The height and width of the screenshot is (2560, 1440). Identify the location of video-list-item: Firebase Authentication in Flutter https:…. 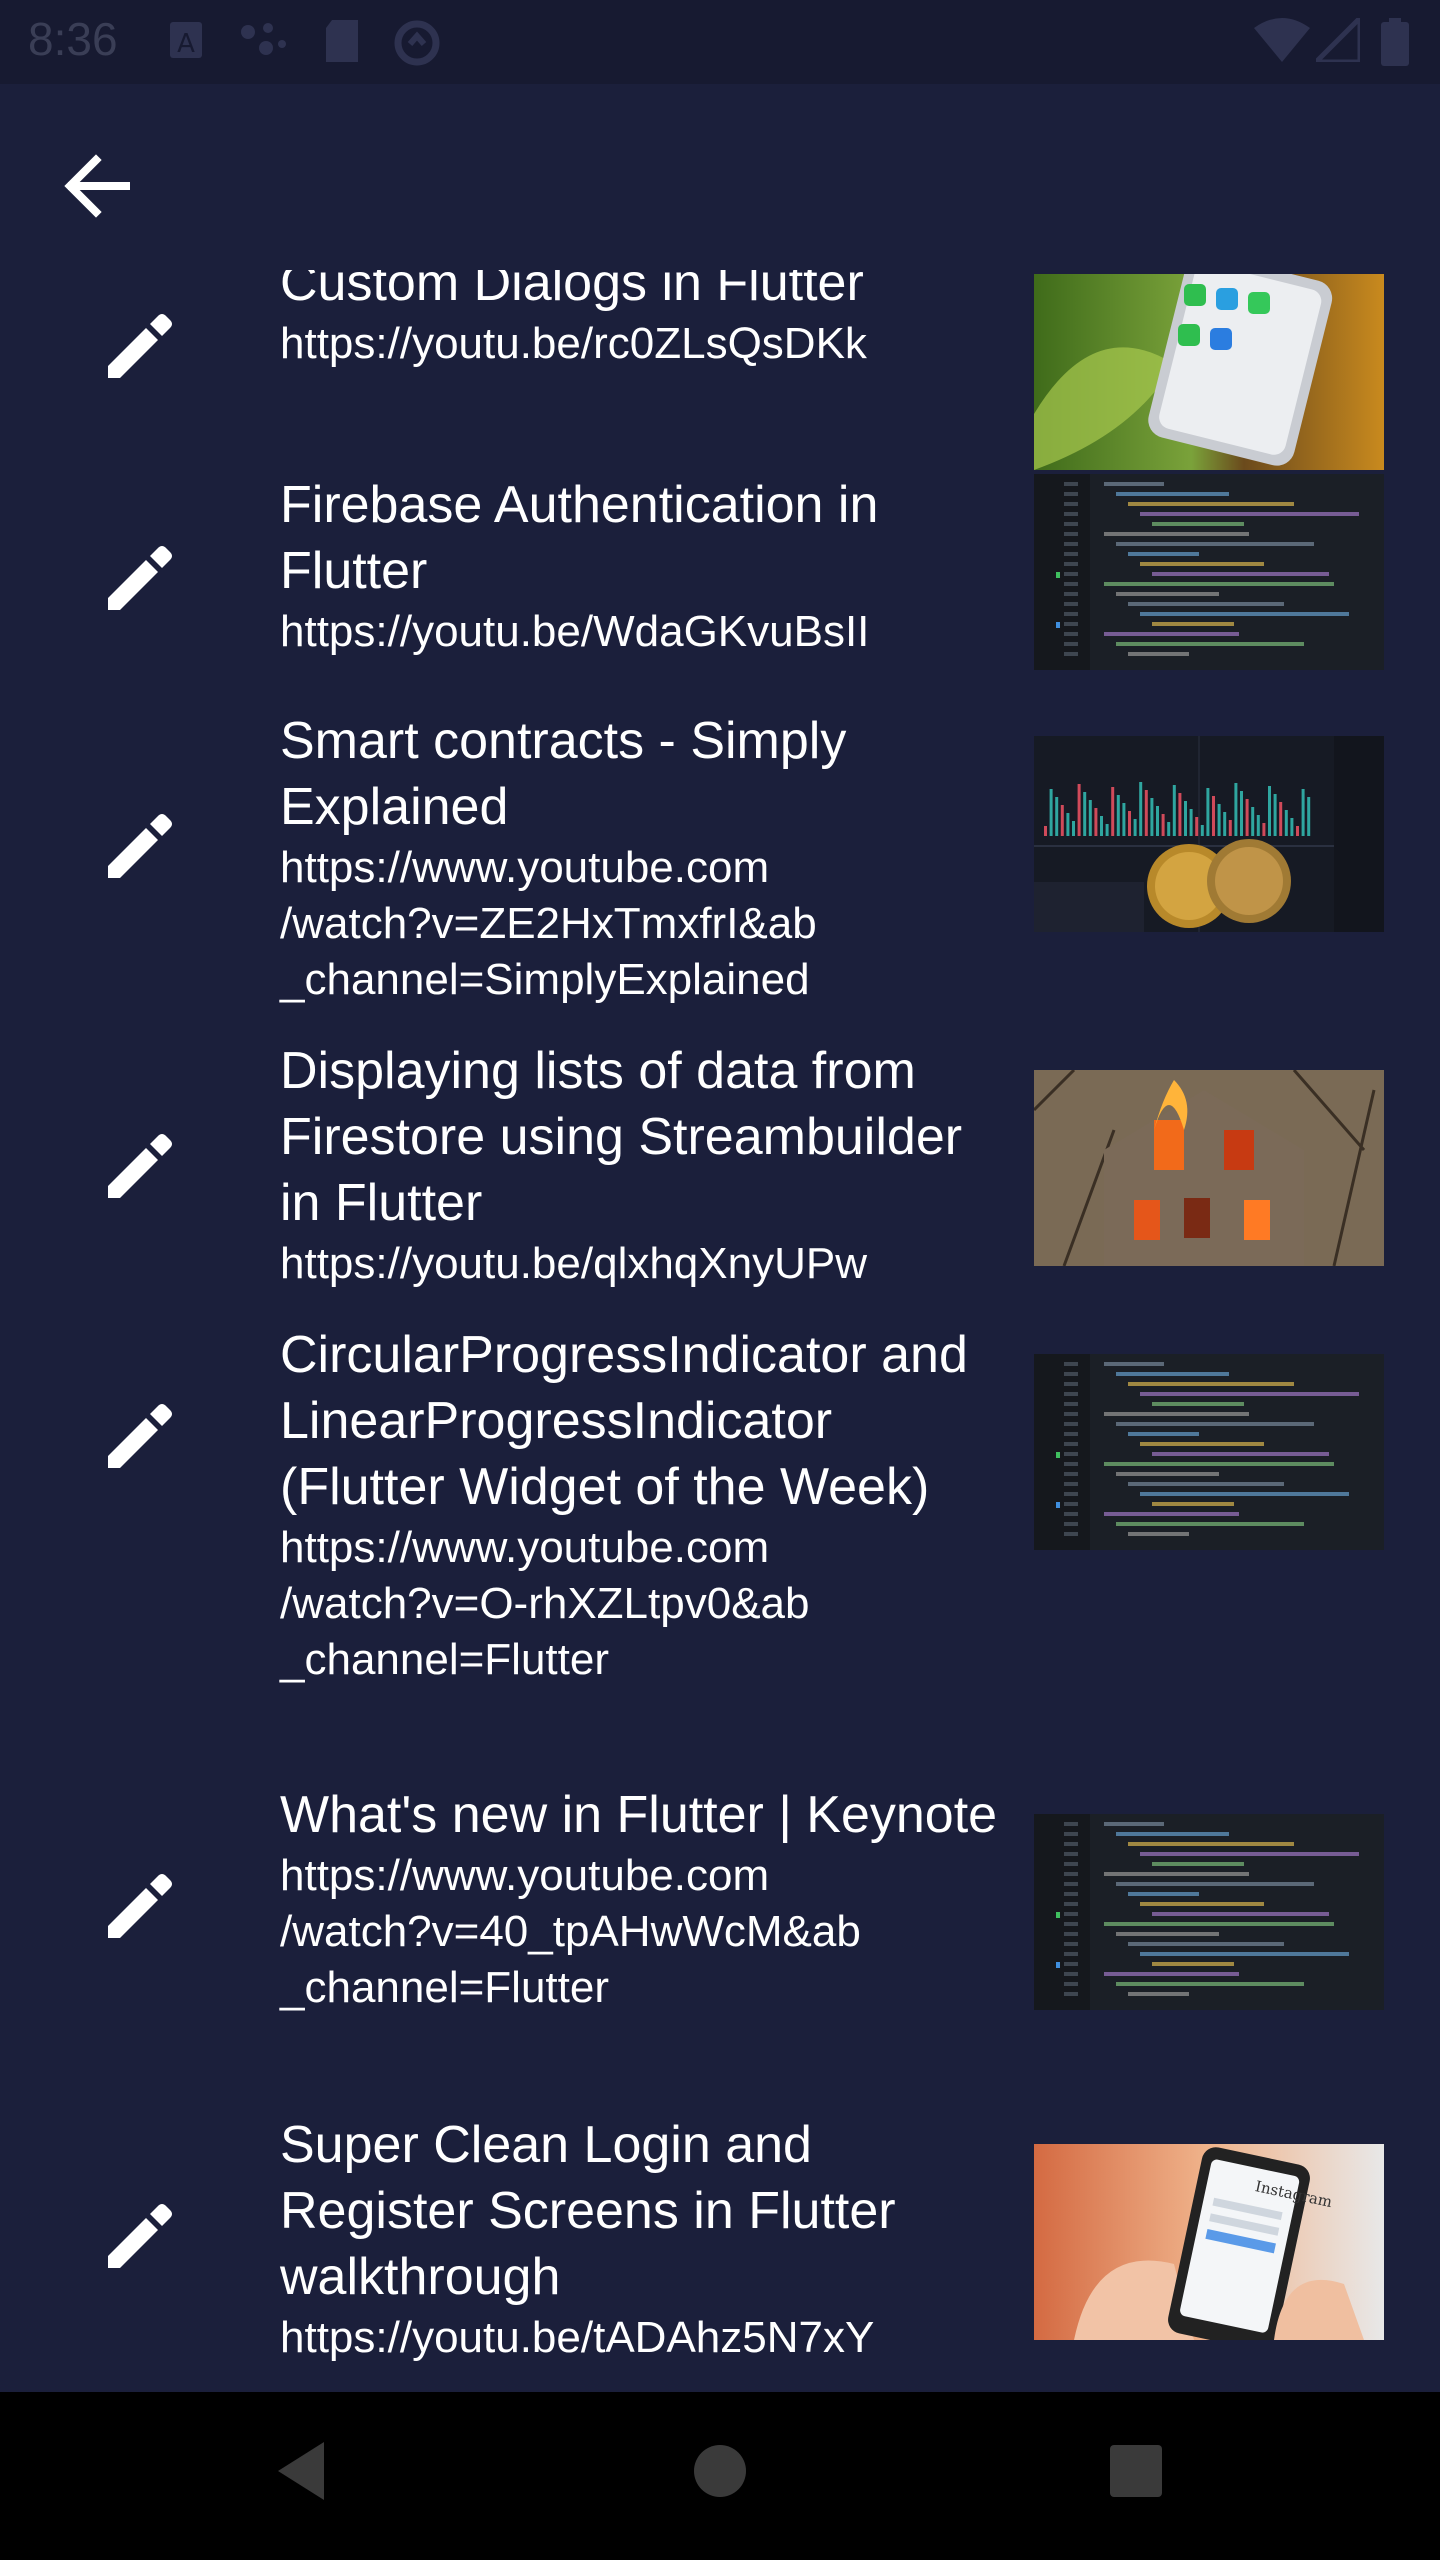
(720, 590).